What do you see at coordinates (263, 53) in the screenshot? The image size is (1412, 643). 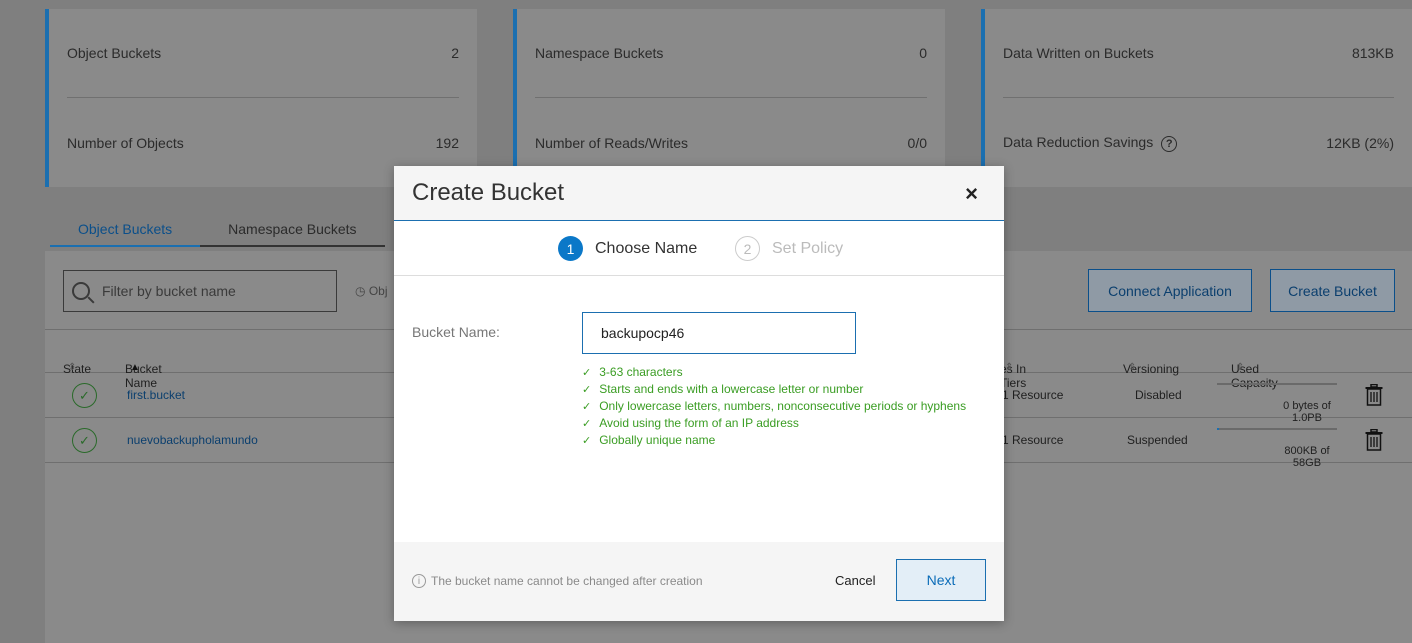 I see `stat-row-object-buckets: Object Buckets 2` at bounding box center [263, 53].